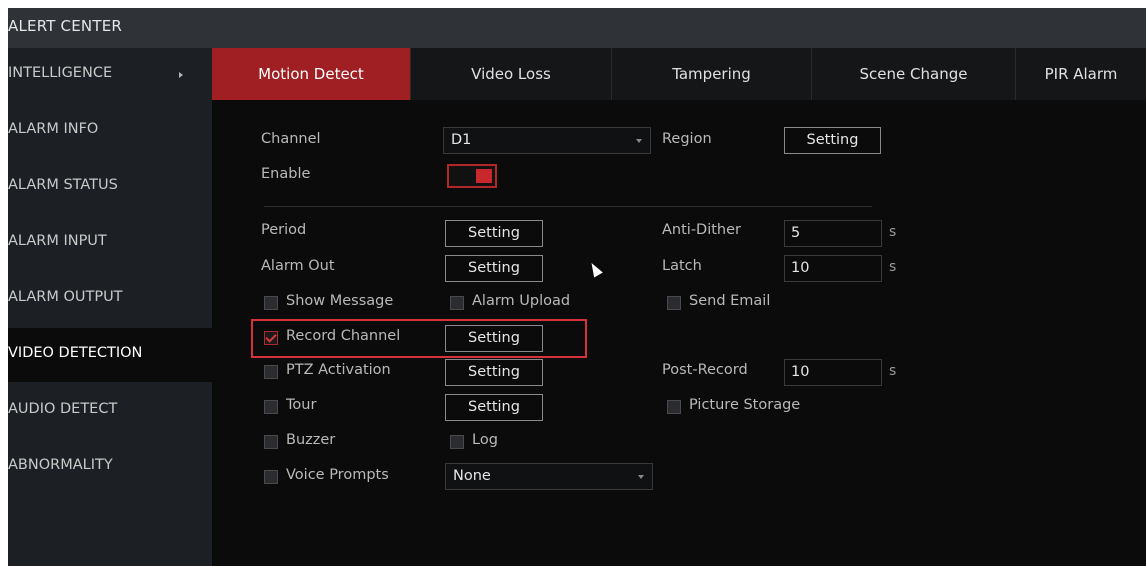 The image size is (1146, 566). Describe the element at coordinates (833, 233) in the screenshot. I see `anti-dither-input: 5` at that location.